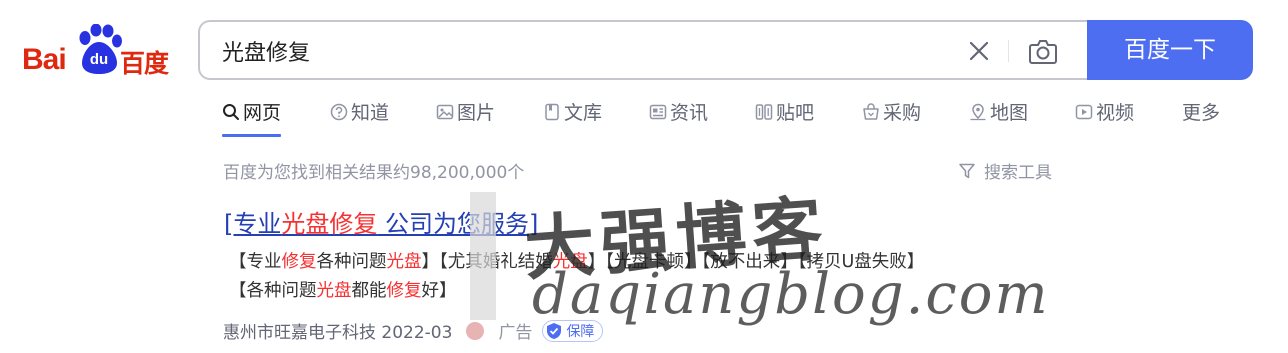 This screenshot has width=1288, height=353. Describe the element at coordinates (795, 113) in the screenshot. I see `tab-label: 贴吧` at that location.